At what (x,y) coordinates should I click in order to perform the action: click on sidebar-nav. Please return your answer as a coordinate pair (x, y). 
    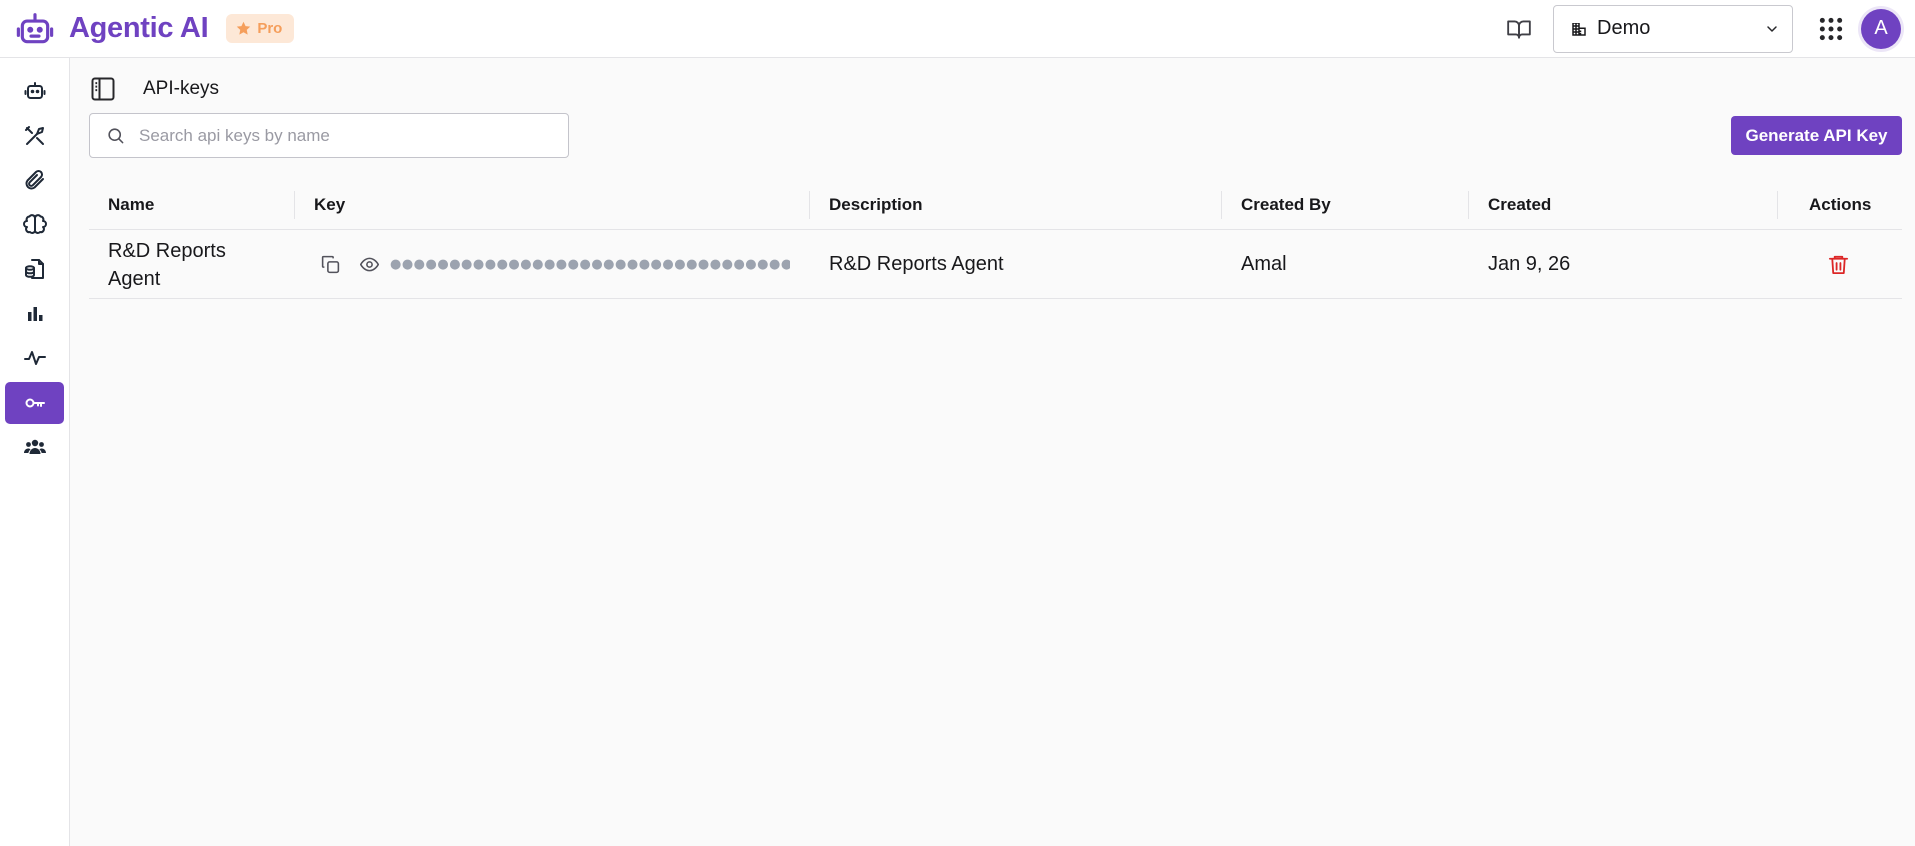
    Looking at the image, I should click on (35, 452).